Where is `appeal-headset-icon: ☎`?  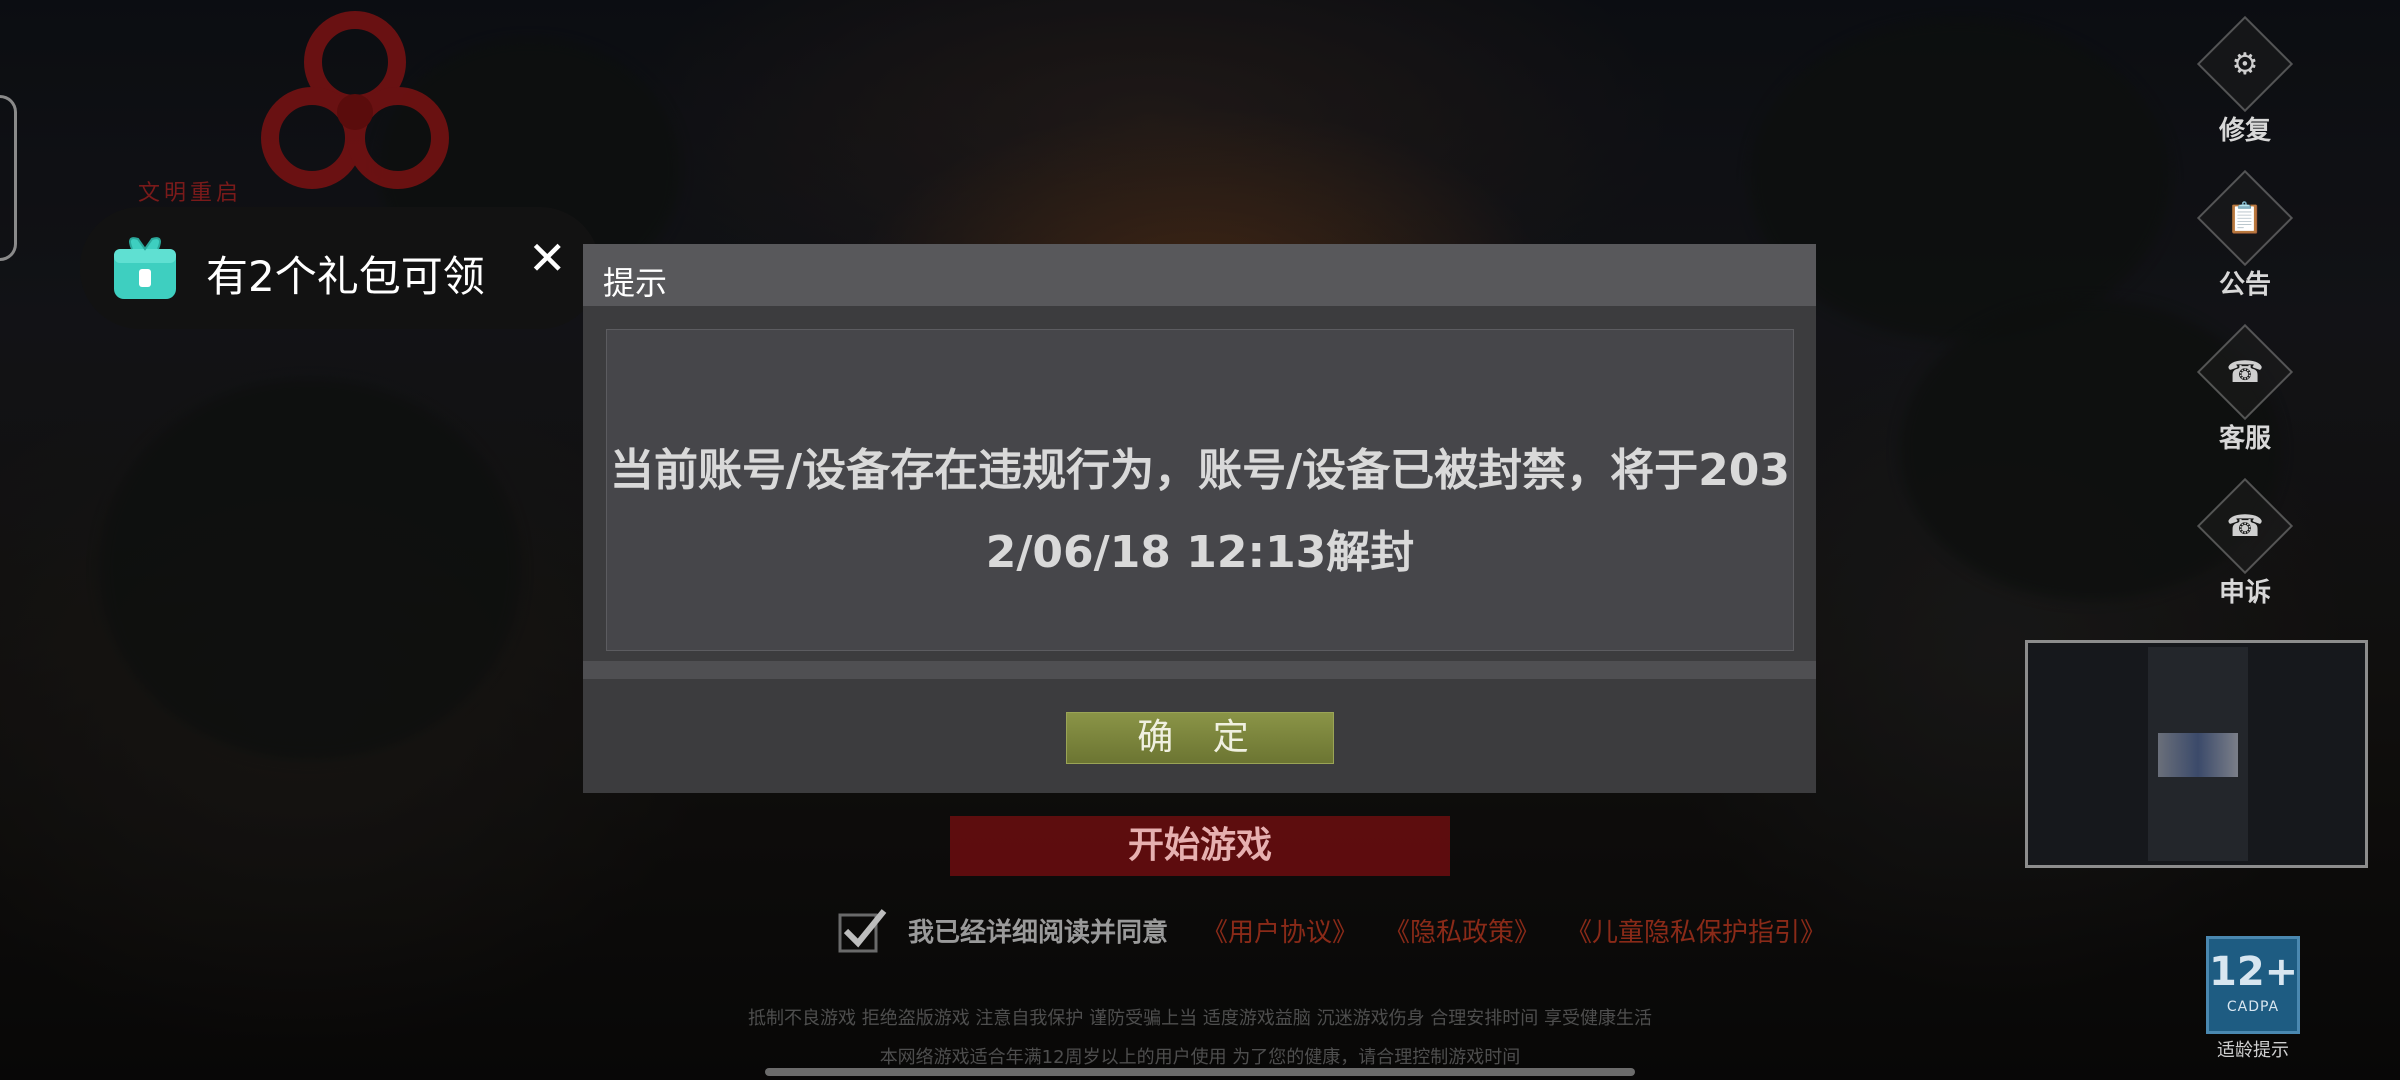 appeal-headset-icon: ☎ is located at coordinates (2245, 526).